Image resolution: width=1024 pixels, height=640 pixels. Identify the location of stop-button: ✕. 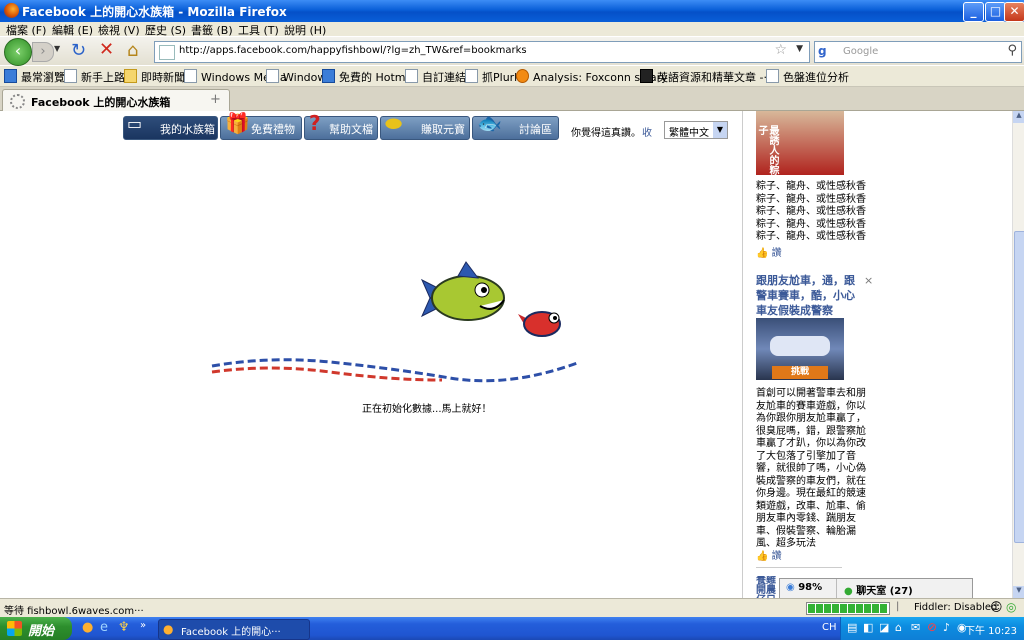
(106, 49).